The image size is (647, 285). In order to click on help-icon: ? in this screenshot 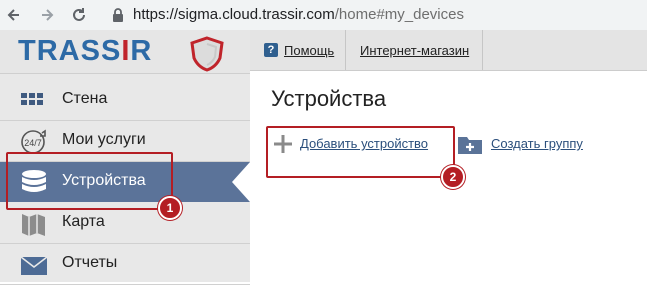, I will do `click(271, 50)`.